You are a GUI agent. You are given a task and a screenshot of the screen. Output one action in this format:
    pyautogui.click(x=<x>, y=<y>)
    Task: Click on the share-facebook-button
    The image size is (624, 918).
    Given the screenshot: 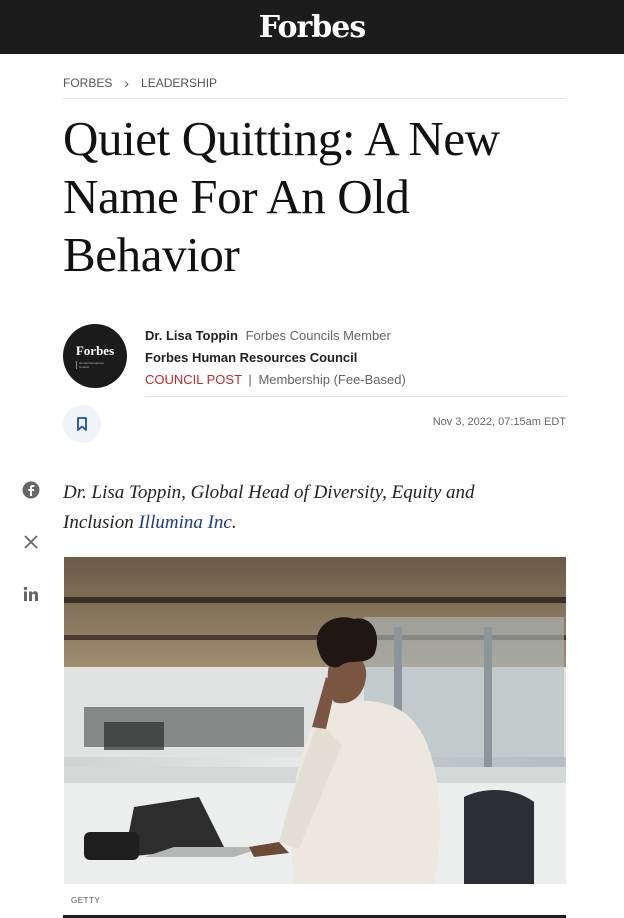 What is the action you would take?
    pyautogui.click(x=31, y=490)
    